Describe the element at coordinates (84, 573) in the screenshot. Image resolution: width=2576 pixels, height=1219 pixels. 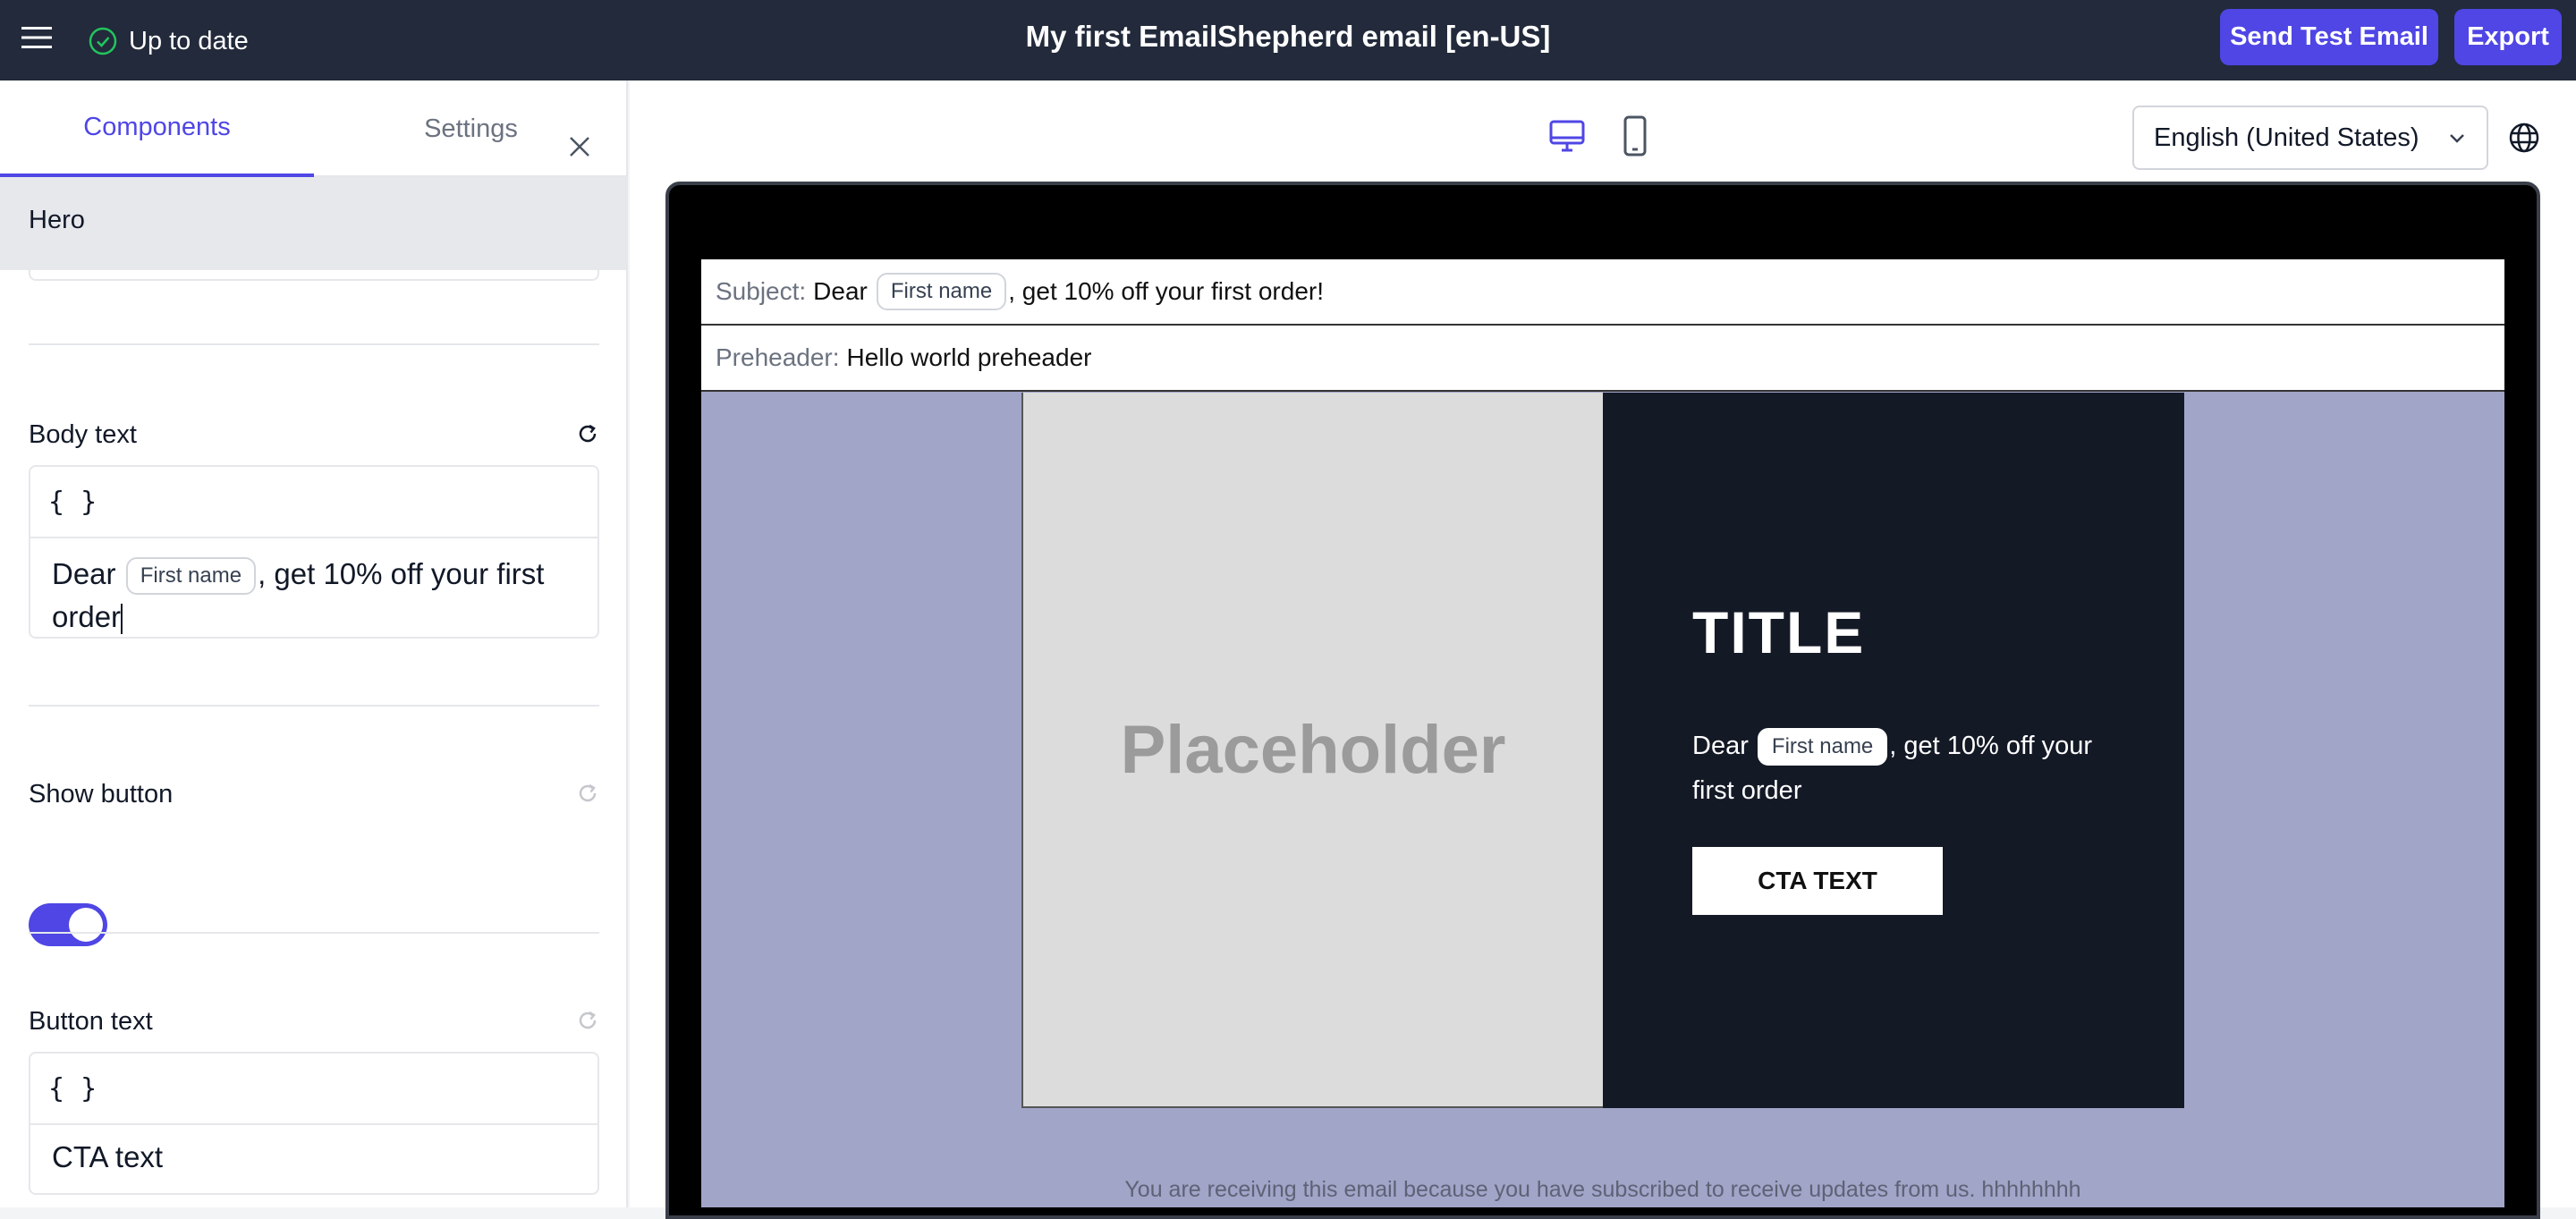
I see `body-text-before: Dear` at that location.